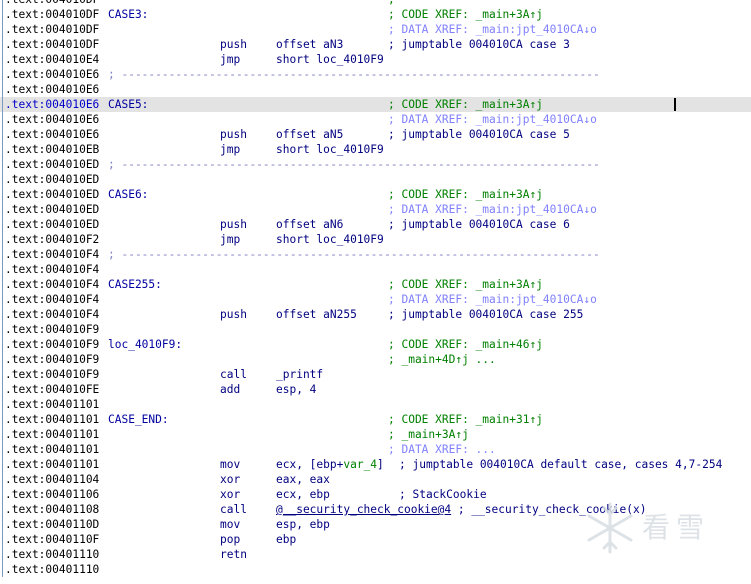  Describe the element at coordinates (428, 434) in the screenshot. I see `code-xref-comment: ; _main+3A↑j` at that location.